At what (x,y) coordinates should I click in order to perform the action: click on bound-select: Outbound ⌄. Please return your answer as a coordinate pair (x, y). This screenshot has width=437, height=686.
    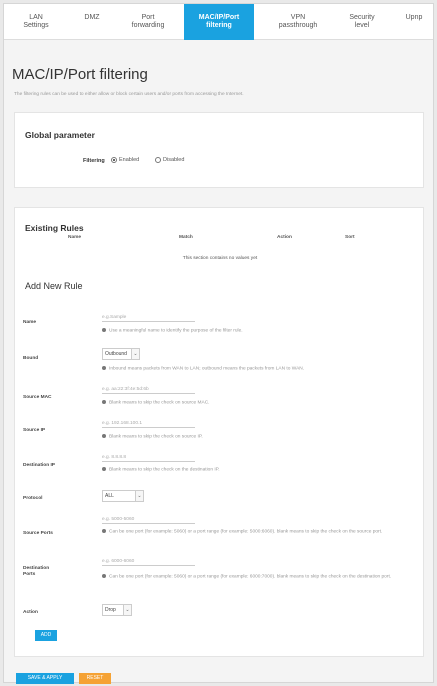
    Looking at the image, I should click on (121, 354).